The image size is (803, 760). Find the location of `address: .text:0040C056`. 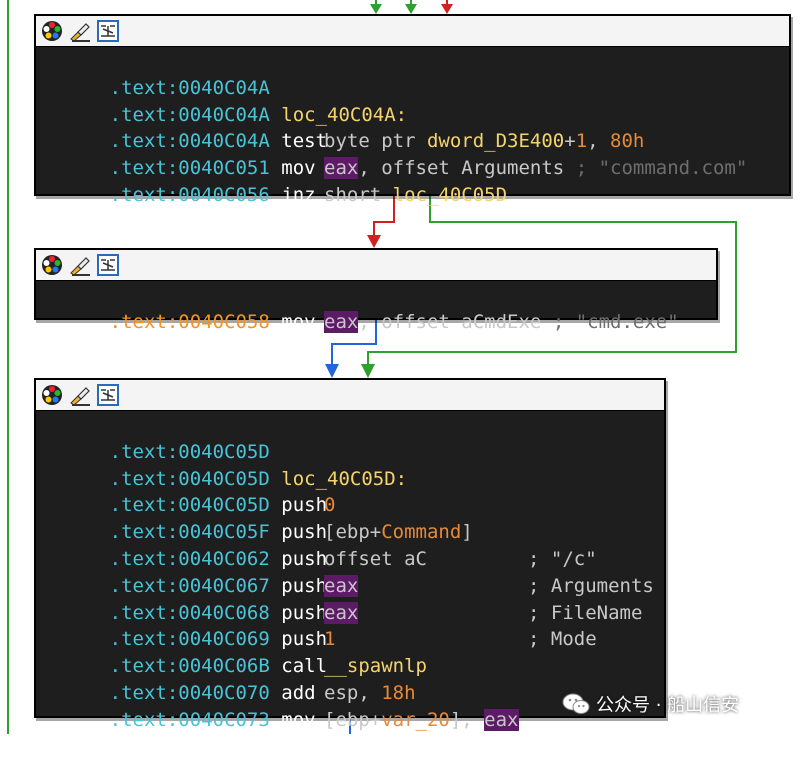

address: .text:0040C056 is located at coordinates (189, 194).